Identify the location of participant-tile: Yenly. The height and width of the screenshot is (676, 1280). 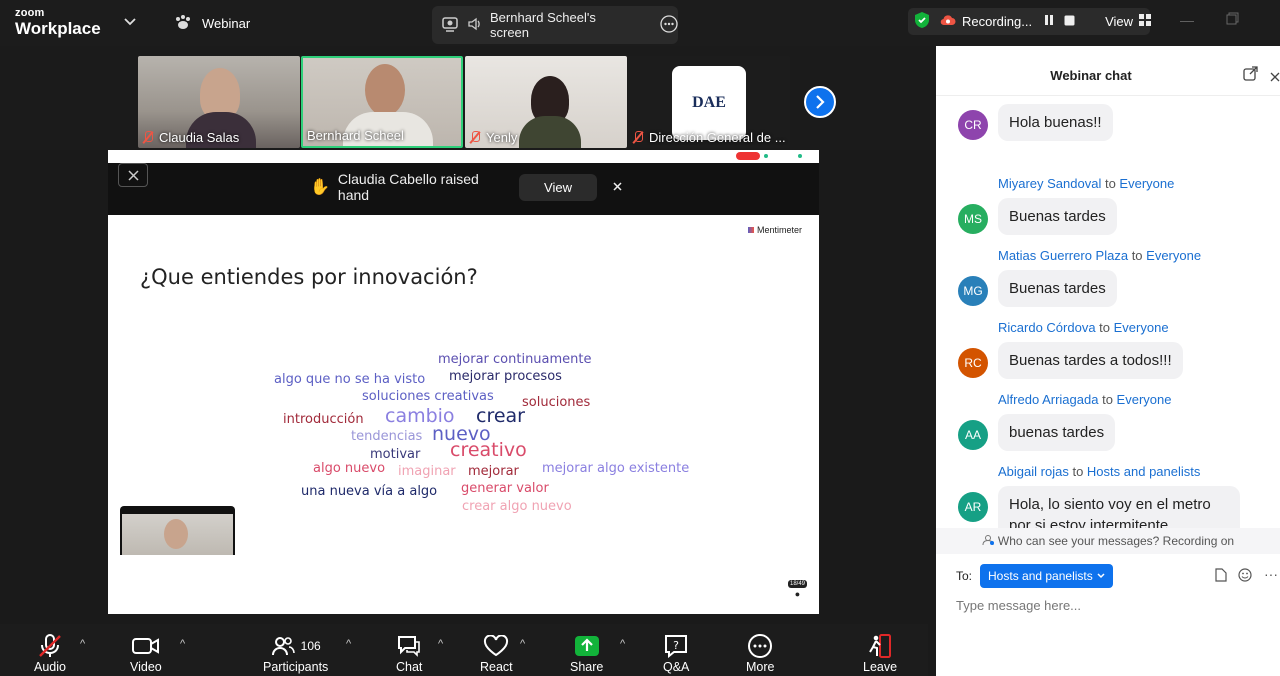
(546, 102).